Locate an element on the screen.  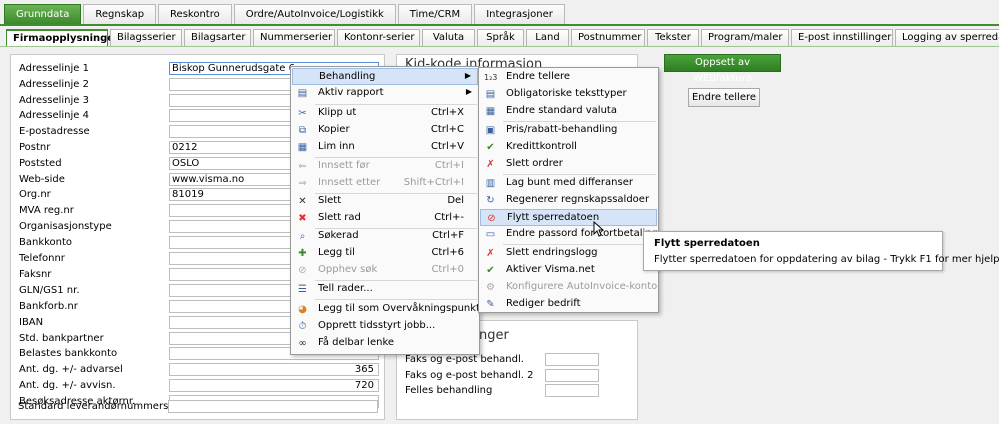
menu-item-label: Endre passord for kortbetaling is located at coordinates (582, 233).